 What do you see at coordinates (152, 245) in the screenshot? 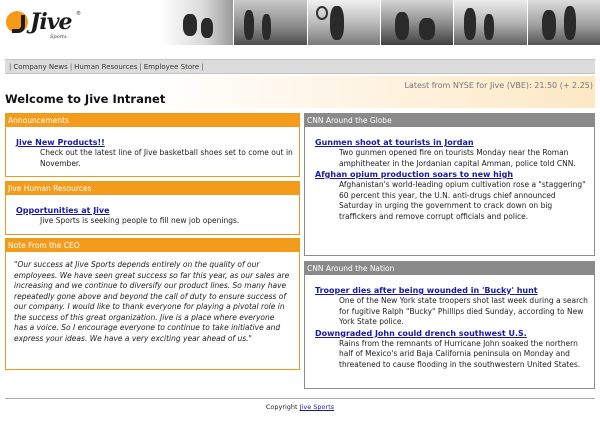
I see `ceo-note-header: Note From the CEO` at bounding box center [152, 245].